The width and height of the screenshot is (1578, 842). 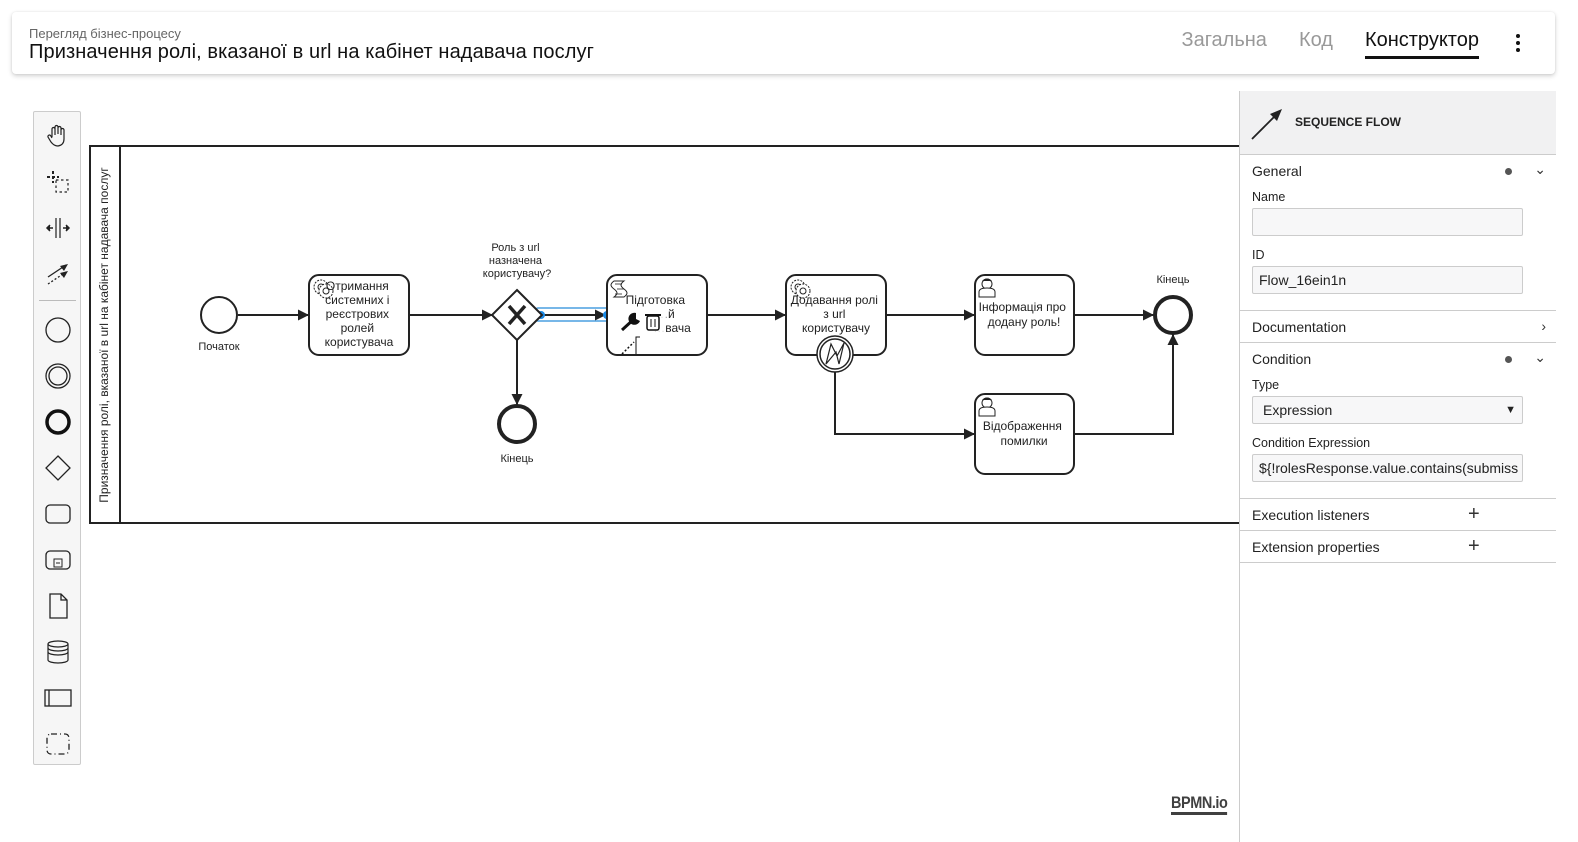 What do you see at coordinates (1311, 443) in the screenshot?
I see `condition-expression-label: Condition Expression` at bounding box center [1311, 443].